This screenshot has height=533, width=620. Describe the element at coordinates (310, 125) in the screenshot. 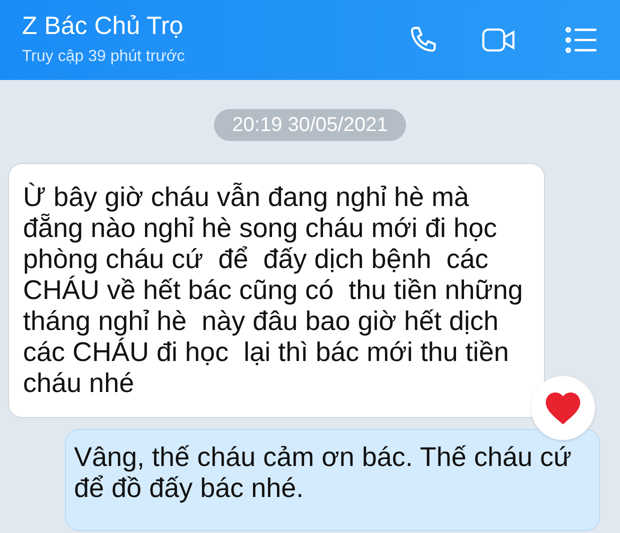

I see `timestamp-pill: 20:19 30/05/2021` at that location.